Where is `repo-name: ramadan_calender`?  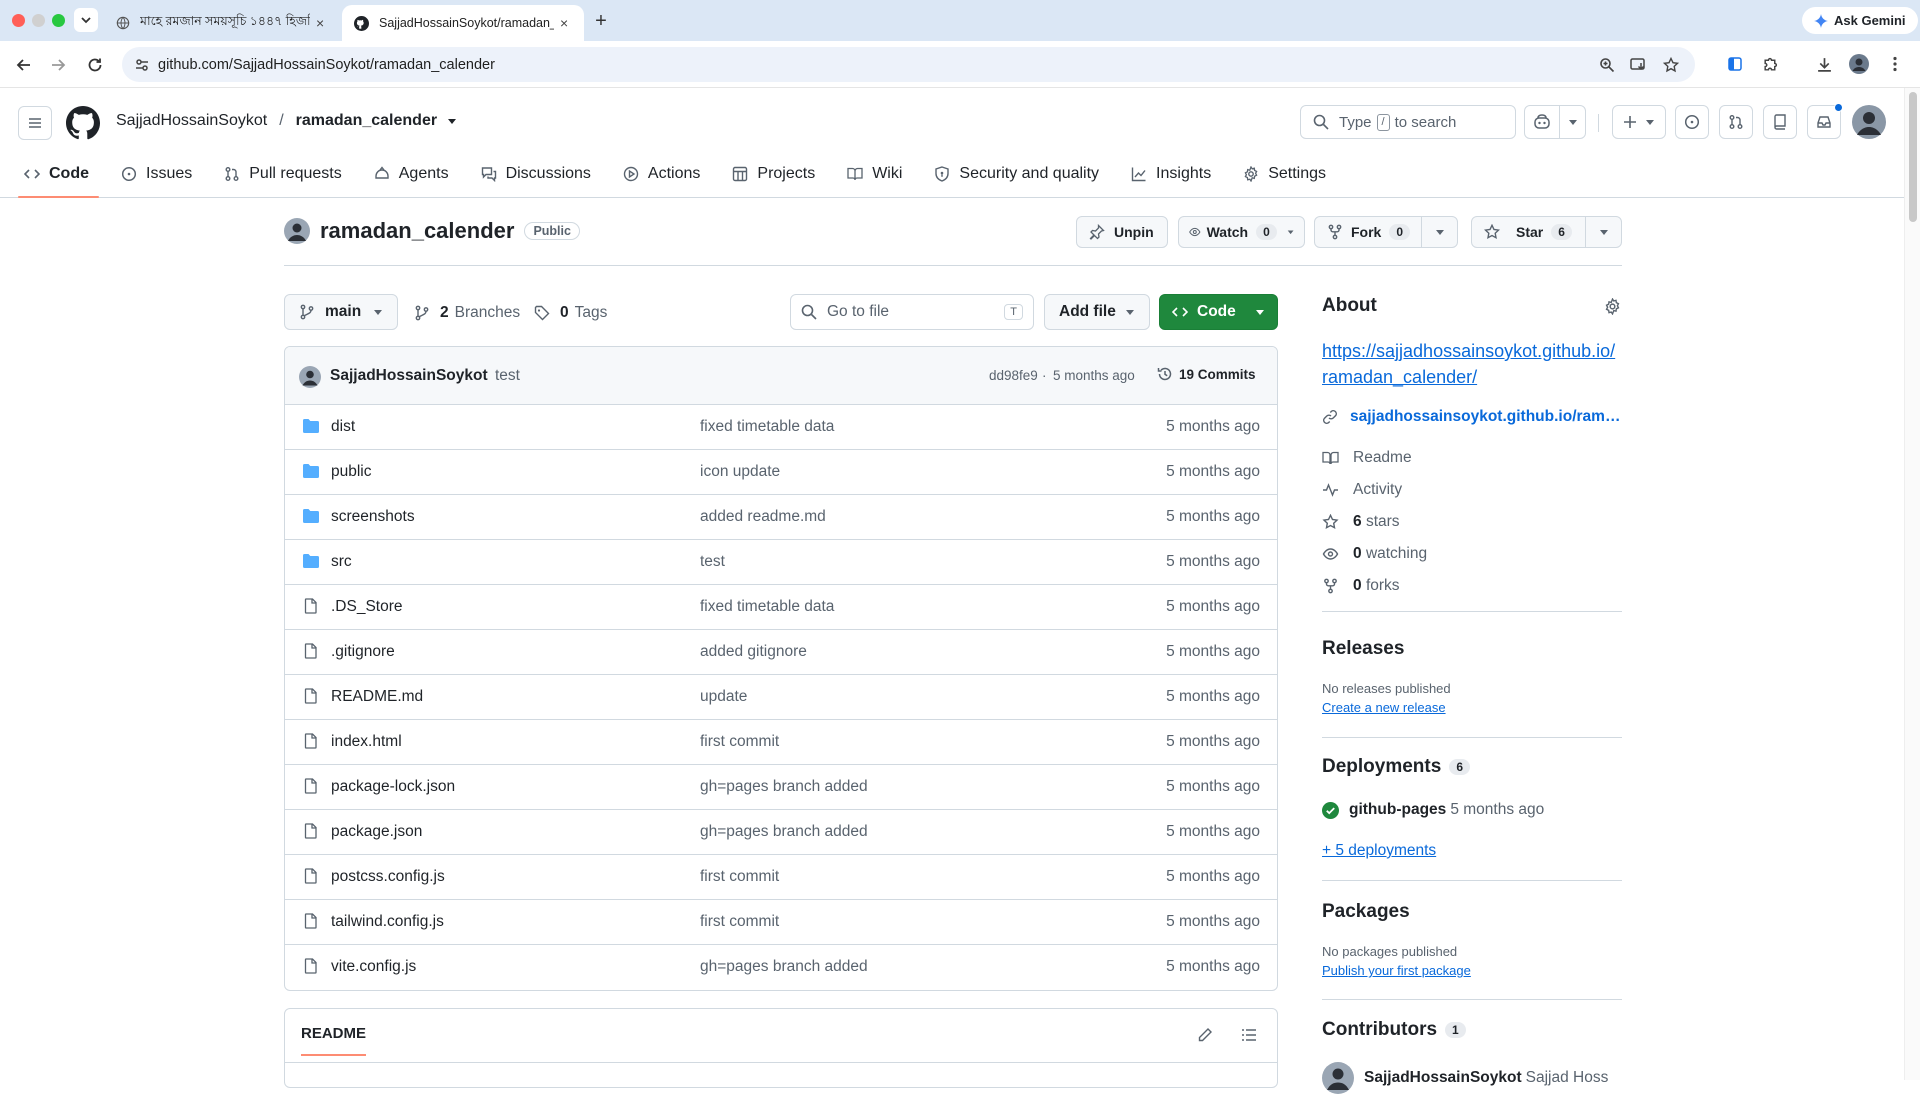 repo-name: ramadan_calender is located at coordinates (417, 231).